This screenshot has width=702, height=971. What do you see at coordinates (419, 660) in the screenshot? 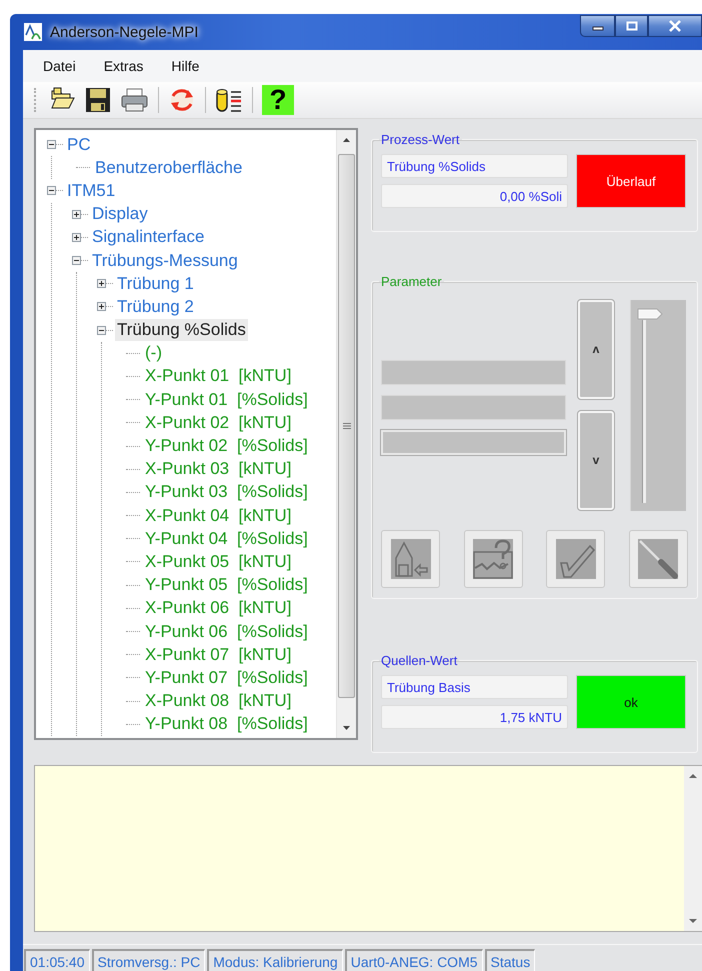
I see `group-title: Quellen-Wert` at bounding box center [419, 660].